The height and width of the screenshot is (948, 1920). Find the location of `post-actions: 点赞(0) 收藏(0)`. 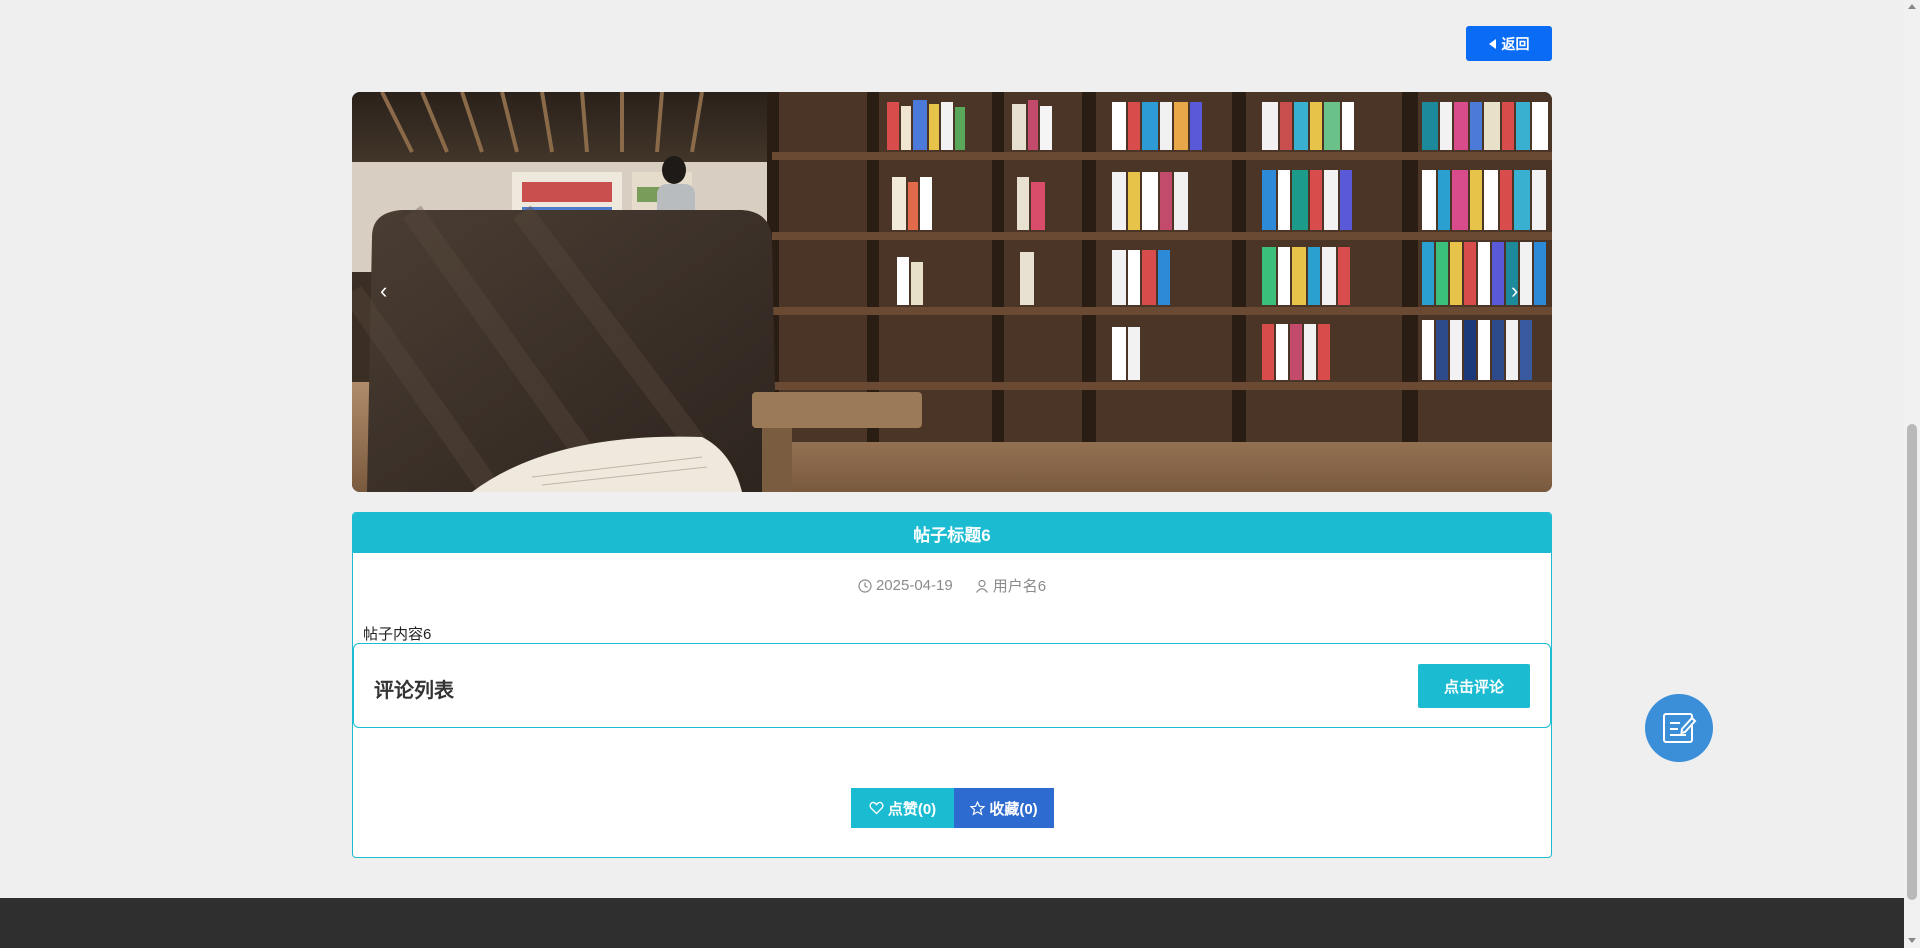

post-actions: 点赞(0) 收藏(0) is located at coordinates (952, 808).